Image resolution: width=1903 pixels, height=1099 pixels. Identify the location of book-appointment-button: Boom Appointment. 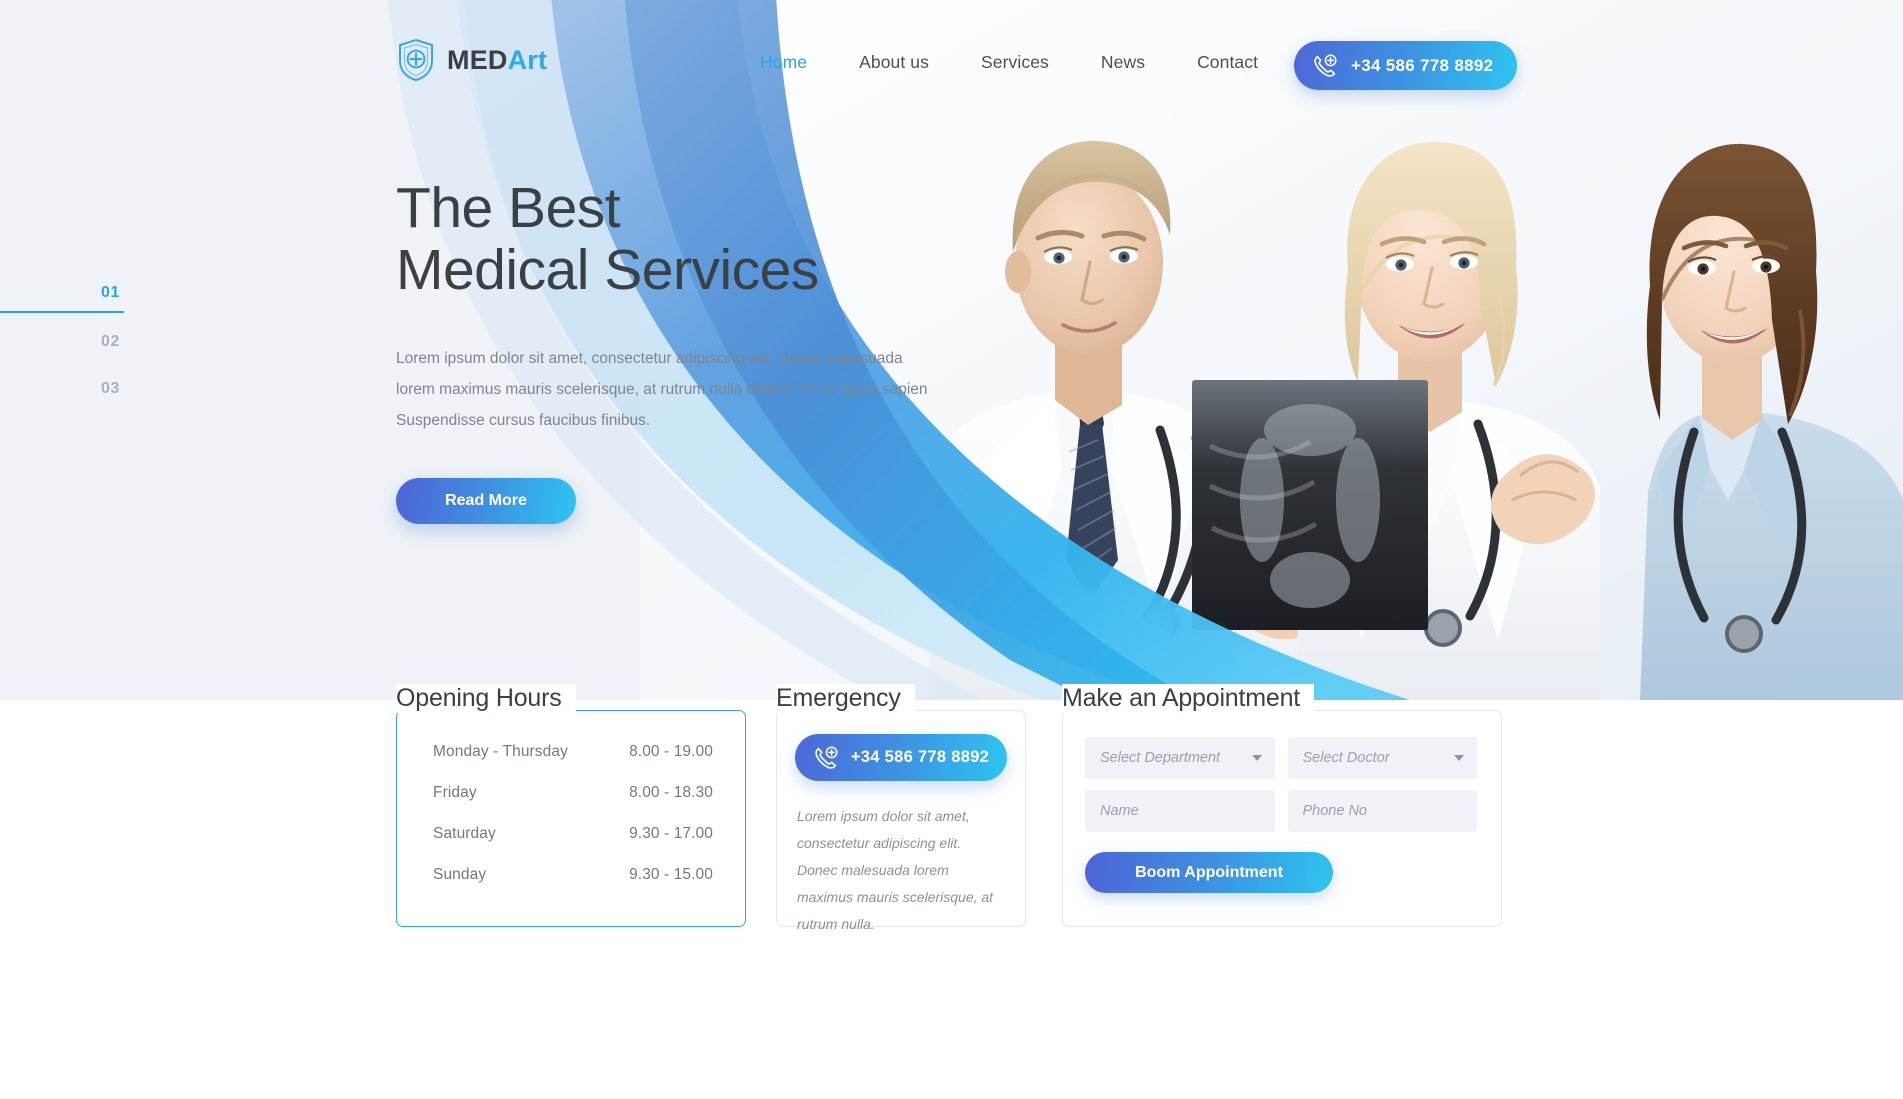
(1209, 872).